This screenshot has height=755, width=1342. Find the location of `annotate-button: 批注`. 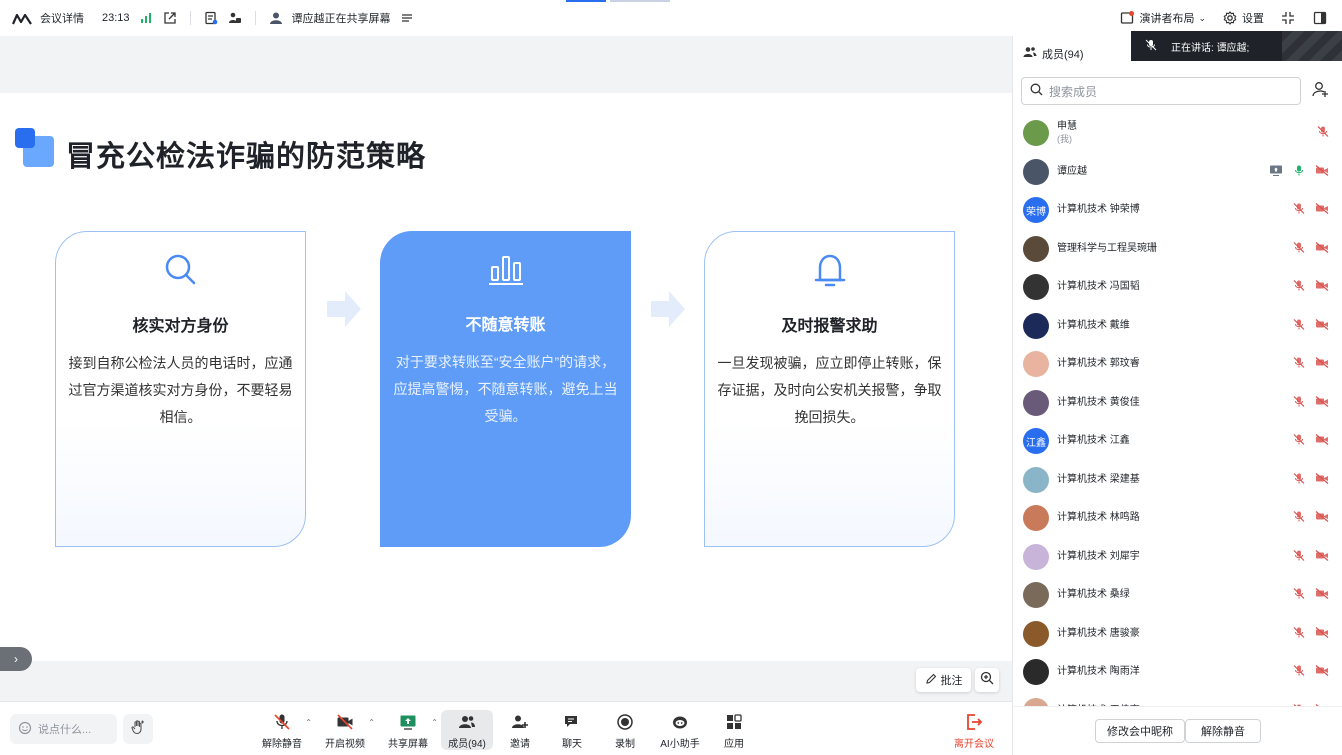

annotate-button: 批注 is located at coordinates (943, 680).